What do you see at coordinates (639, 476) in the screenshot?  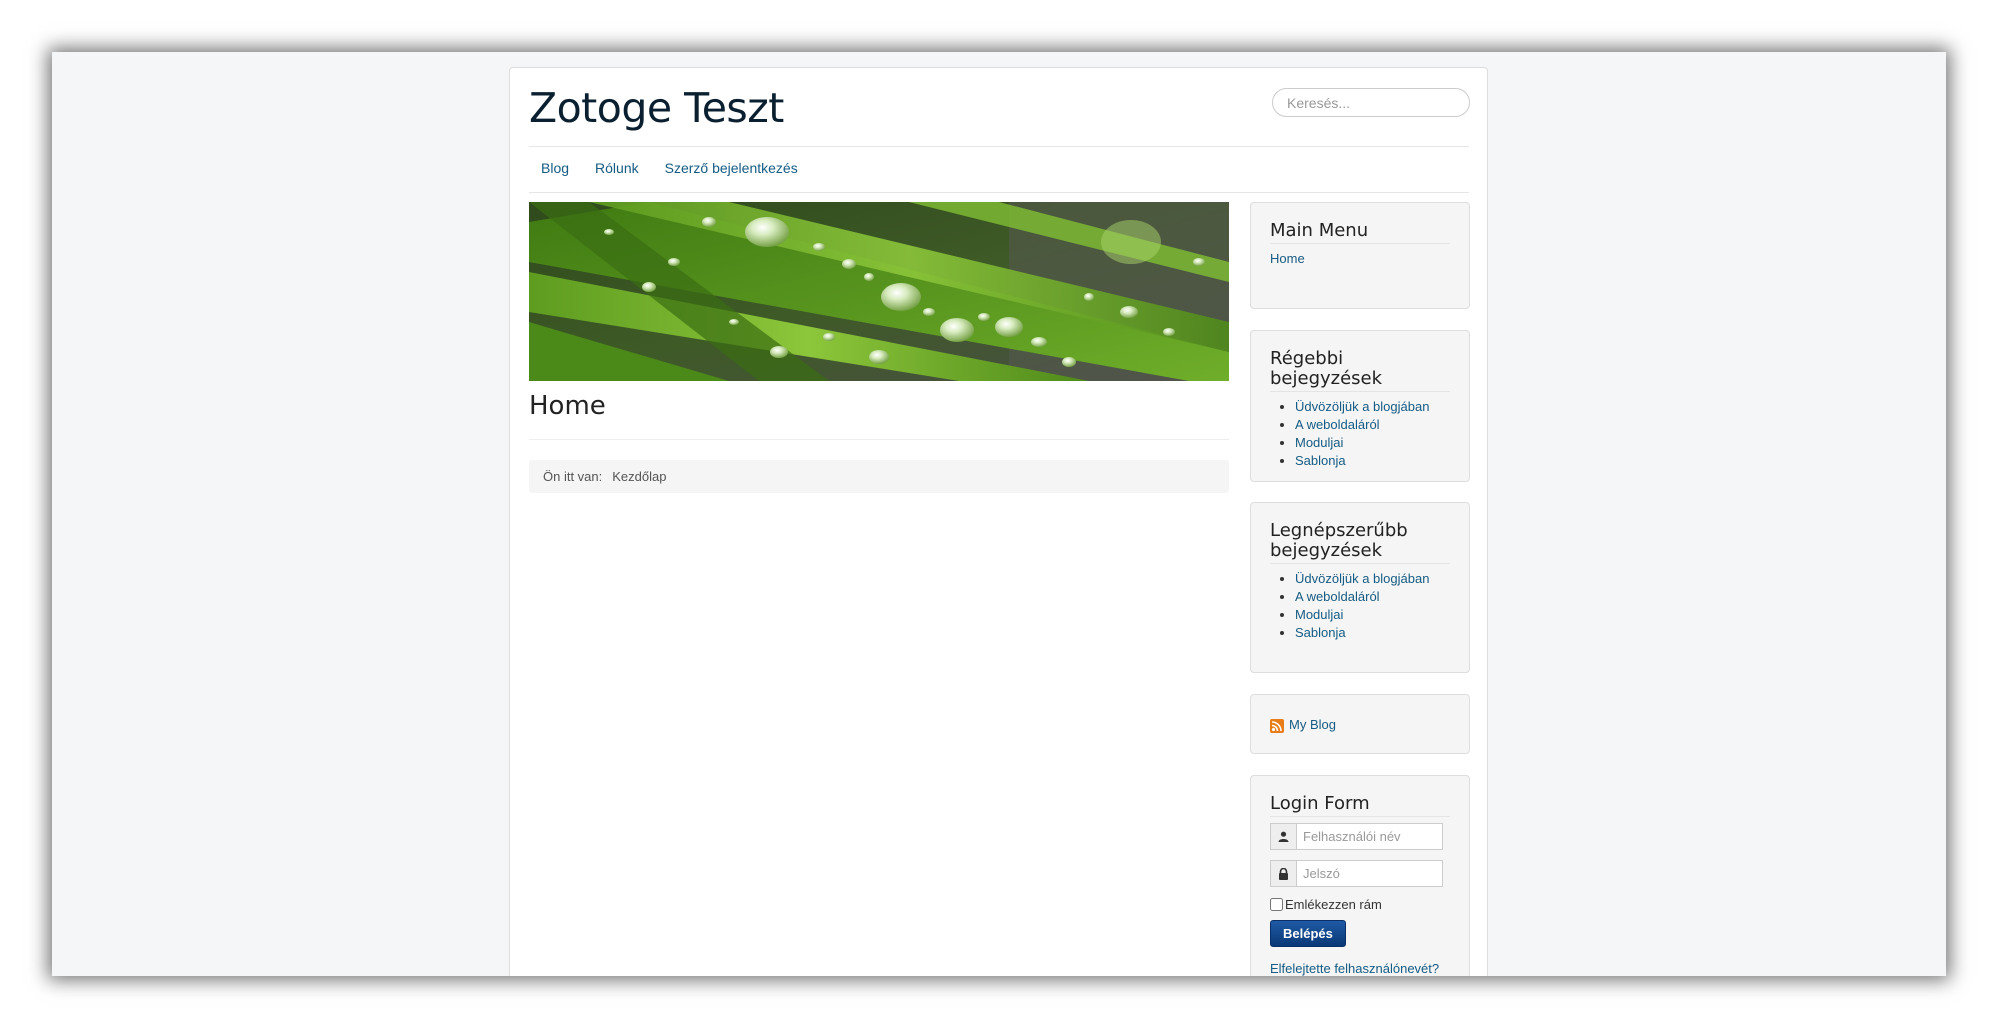 I see `breadcrumb-current: Kezdőlap` at bounding box center [639, 476].